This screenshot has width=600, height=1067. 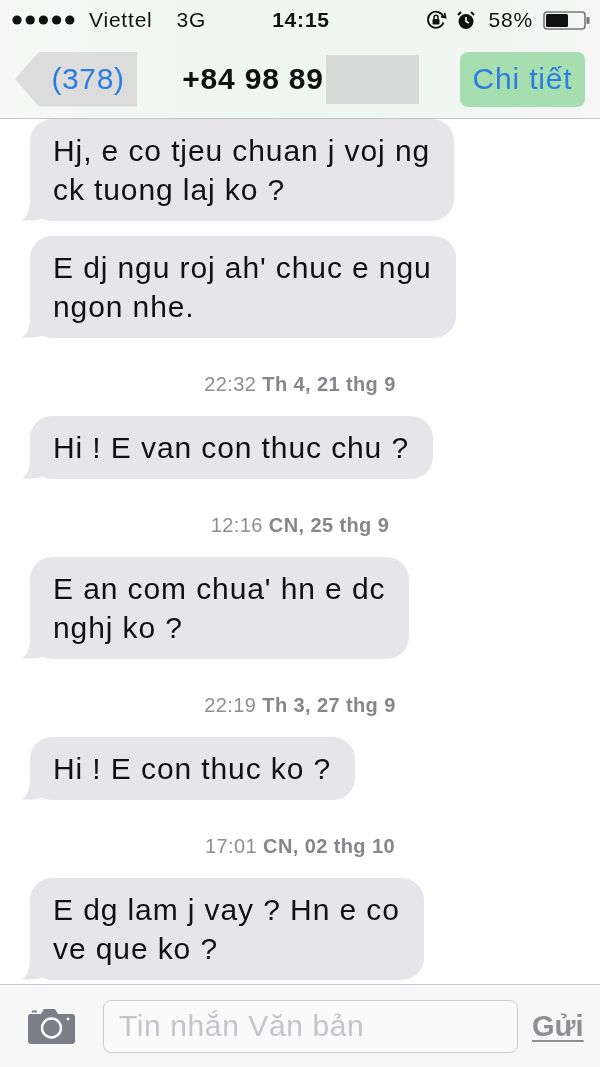 I want to click on carrier-name: Viettel, so click(x=121, y=20).